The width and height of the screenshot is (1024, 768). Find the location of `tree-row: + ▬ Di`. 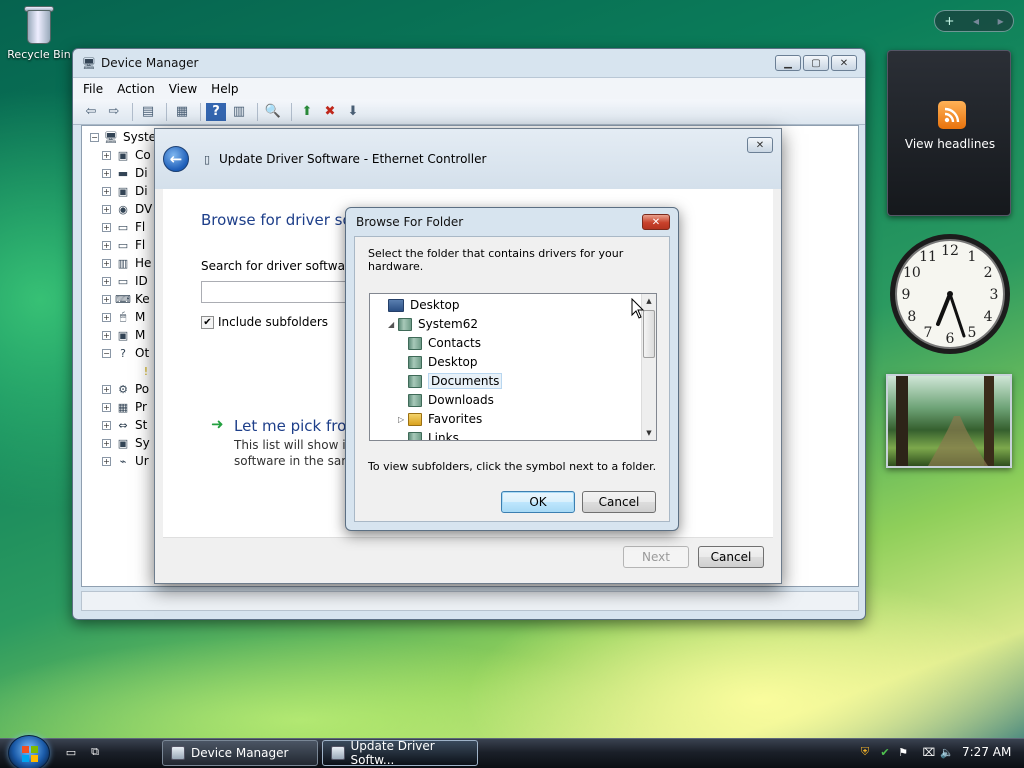

tree-row: + ▬ Di is located at coordinates (125, 173).